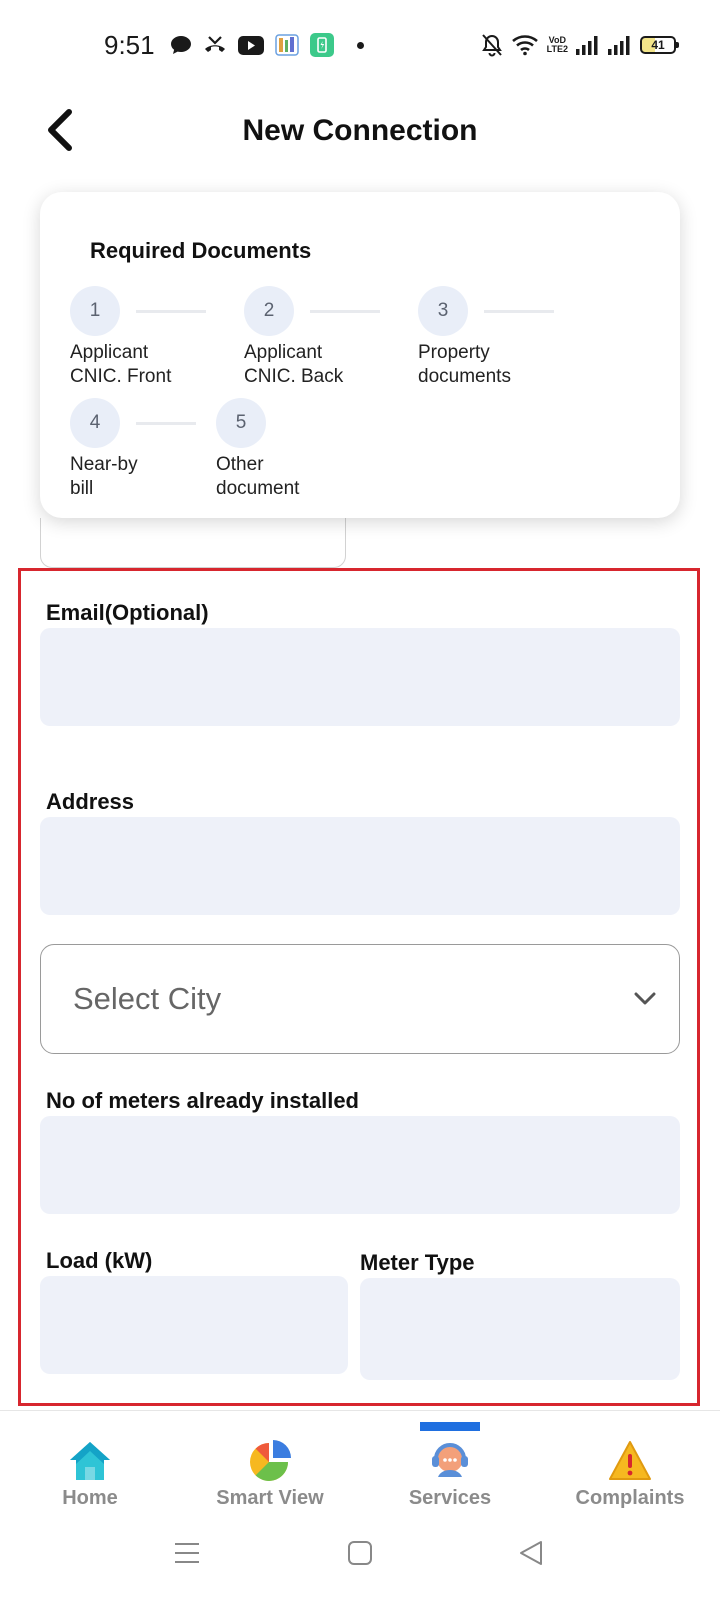 This screenshot has height=1600, width=720. Describe the element at coordinates (90, 1498) in the screenshot. I see `nav-label: Home` at that location.